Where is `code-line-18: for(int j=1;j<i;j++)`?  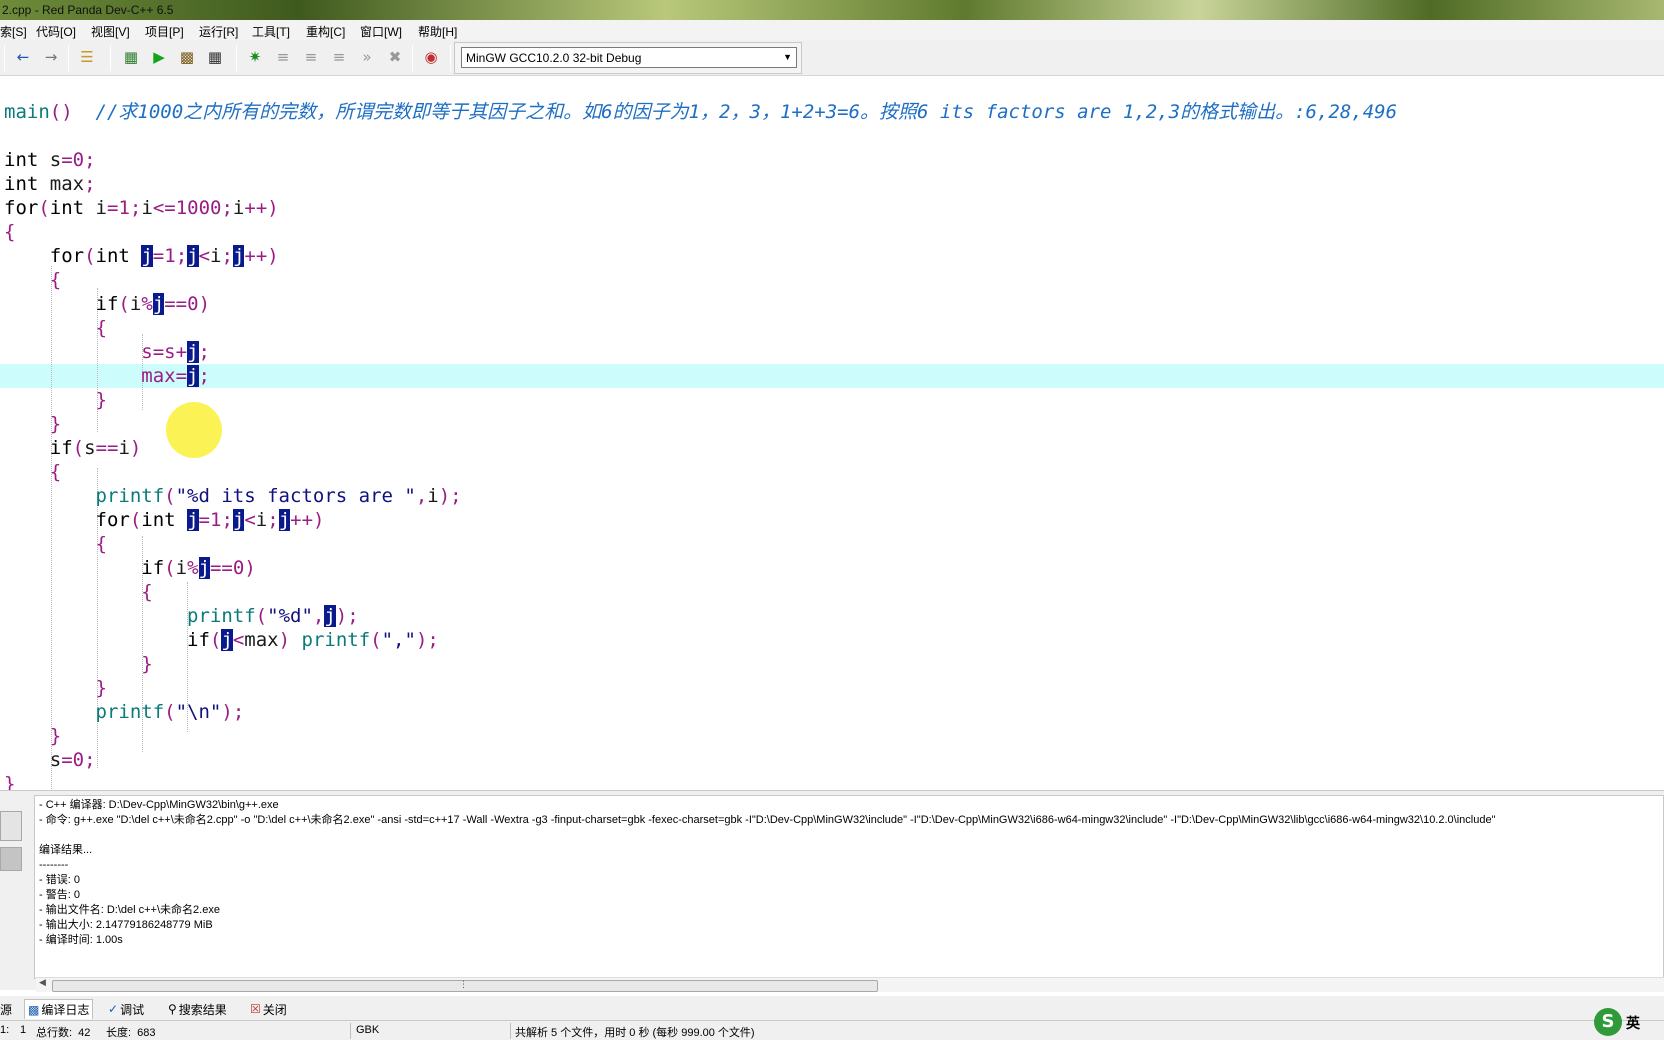
code-line-18: for(int j=1;j<i;j++) is located at coordinates (164, 520).